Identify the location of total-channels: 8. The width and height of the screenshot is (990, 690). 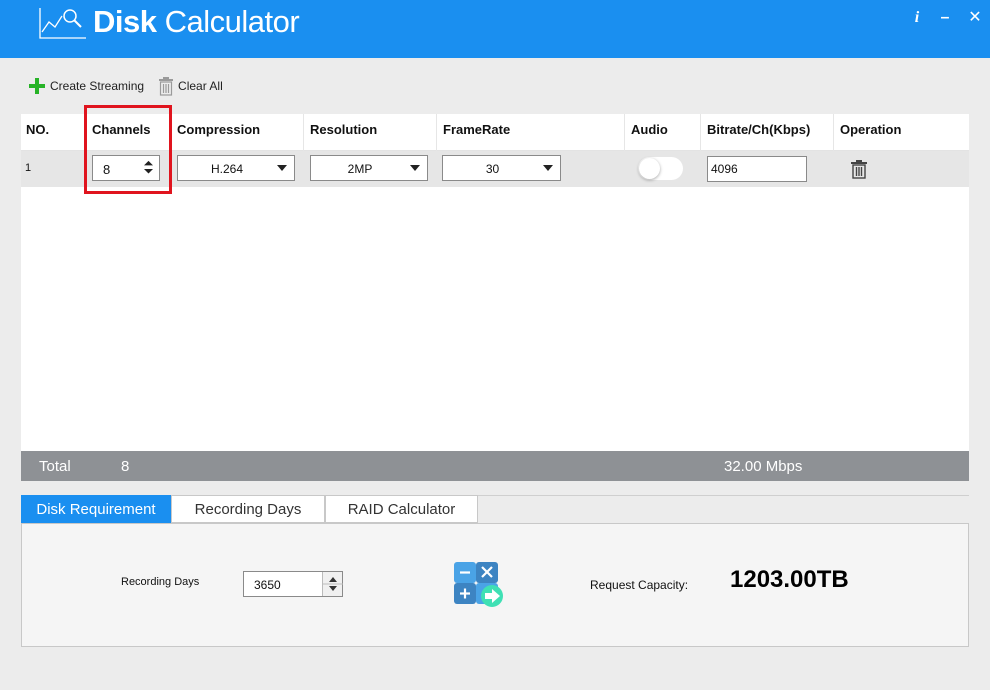
(125, 466).